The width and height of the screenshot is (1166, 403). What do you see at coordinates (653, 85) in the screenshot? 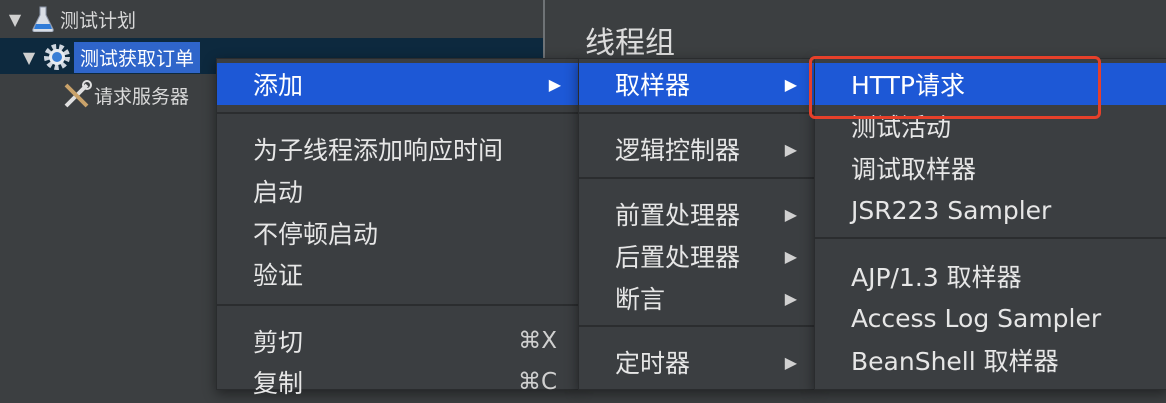
I see `menu-item-label: 取样器` at bounding box center [653, 85].